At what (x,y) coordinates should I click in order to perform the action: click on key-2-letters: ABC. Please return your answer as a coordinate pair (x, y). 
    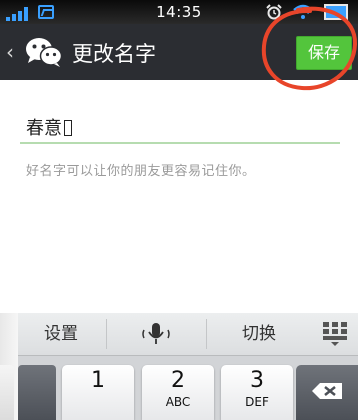
    Looking at the image, I should click on (178, 402).